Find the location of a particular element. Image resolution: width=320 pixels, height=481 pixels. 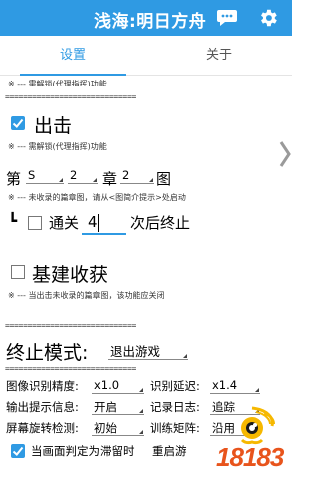

clear-label: 通关 is located at coordinates (64, 223).